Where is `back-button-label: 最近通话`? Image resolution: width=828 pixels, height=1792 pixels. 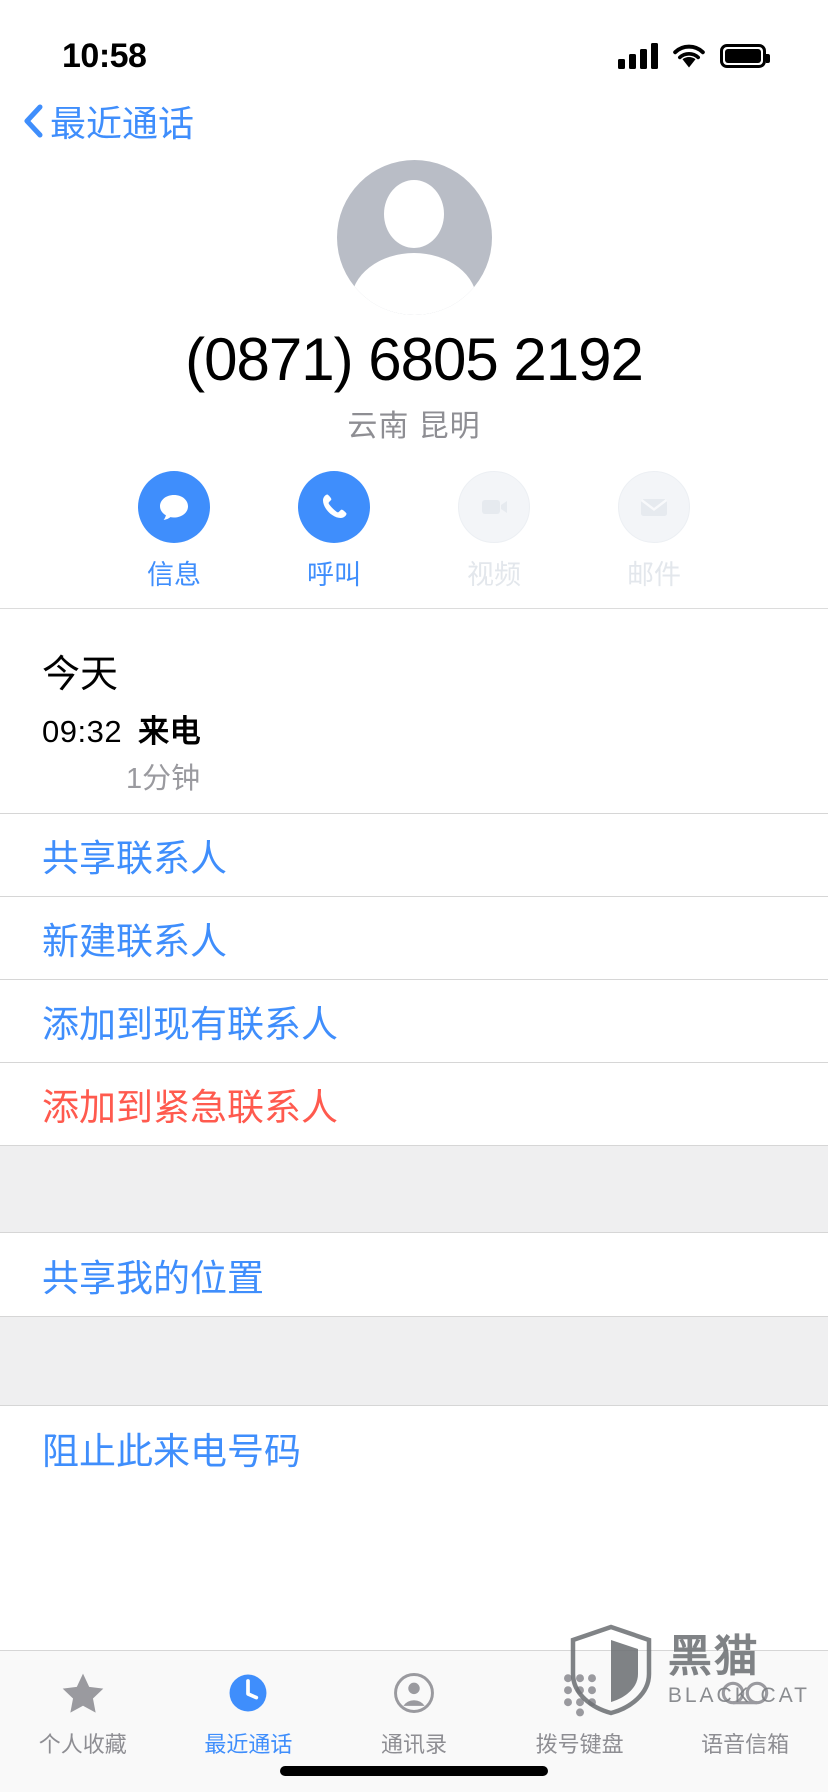 back-button-label: 最近通话 is located at coordinates (122, 123).